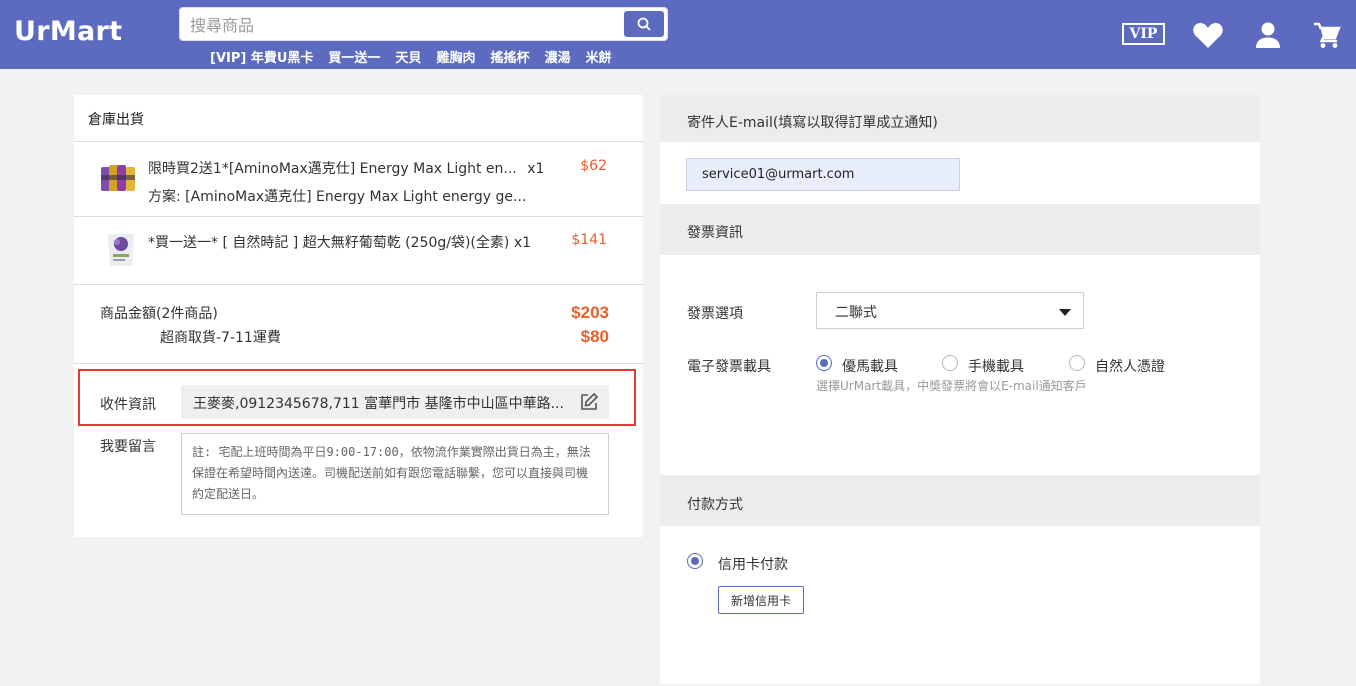  What do you see at coordinates (354, 56) in the screenshot?
I see `hot-link-bogo: 買一送一` at bounding box center [354, 56].